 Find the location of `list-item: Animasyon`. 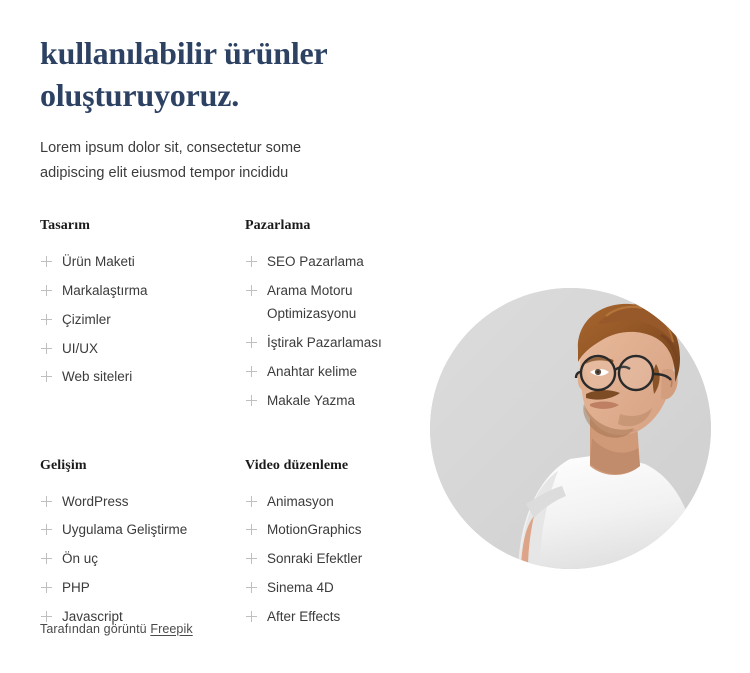

list-item: Animasyon is located at coordinates (347, 501).